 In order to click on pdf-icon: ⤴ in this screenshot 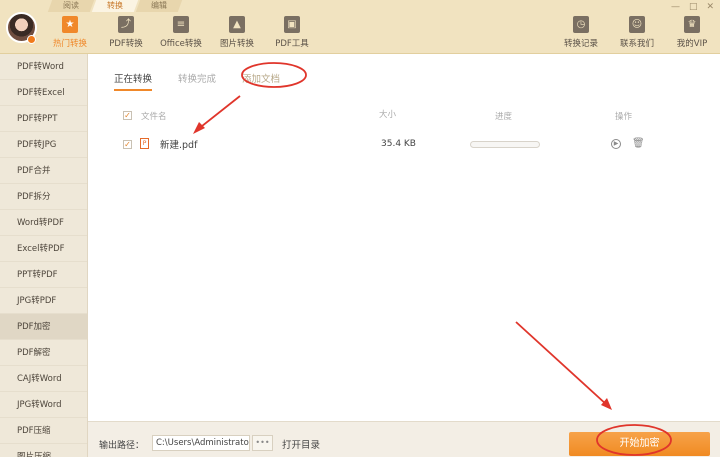, I will do `click(126, 24)`.